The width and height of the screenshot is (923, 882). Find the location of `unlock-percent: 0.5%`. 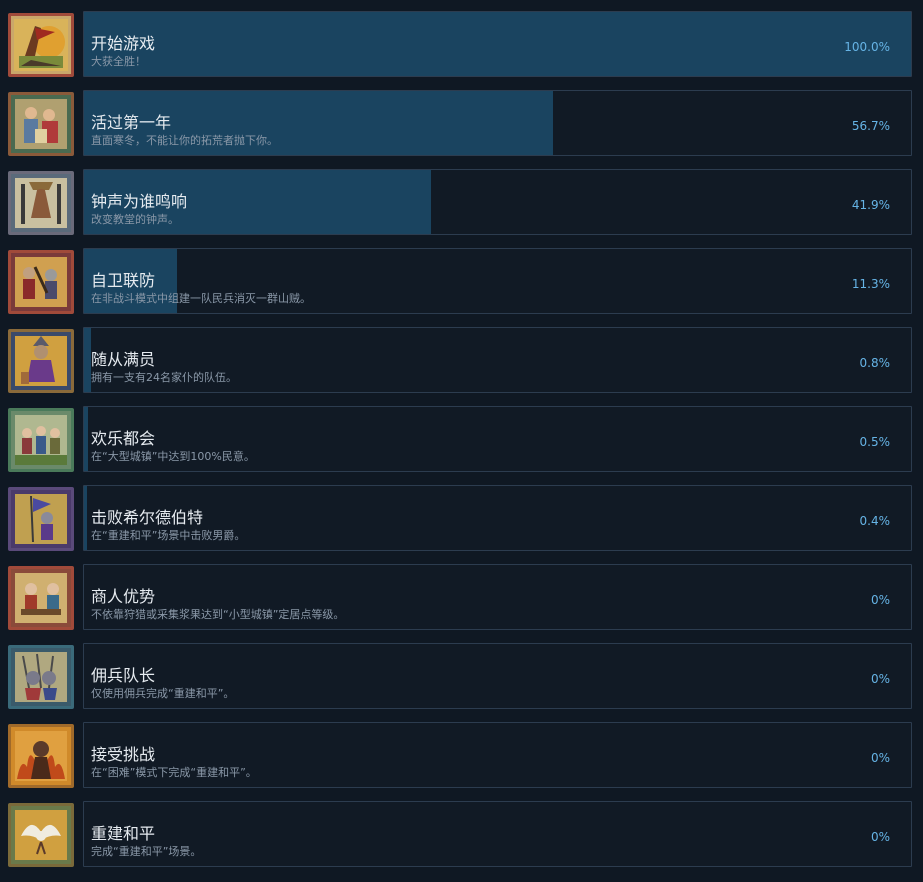

unlock-percent: 0.5% is located at coordinates (875, 442).